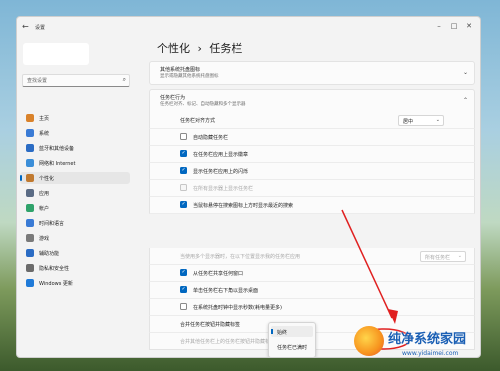 The width and height of the screenshot is (500, 371). I want to click on watermark: 纯净系统家园 www.yidaimei.com, so click(424, 345).